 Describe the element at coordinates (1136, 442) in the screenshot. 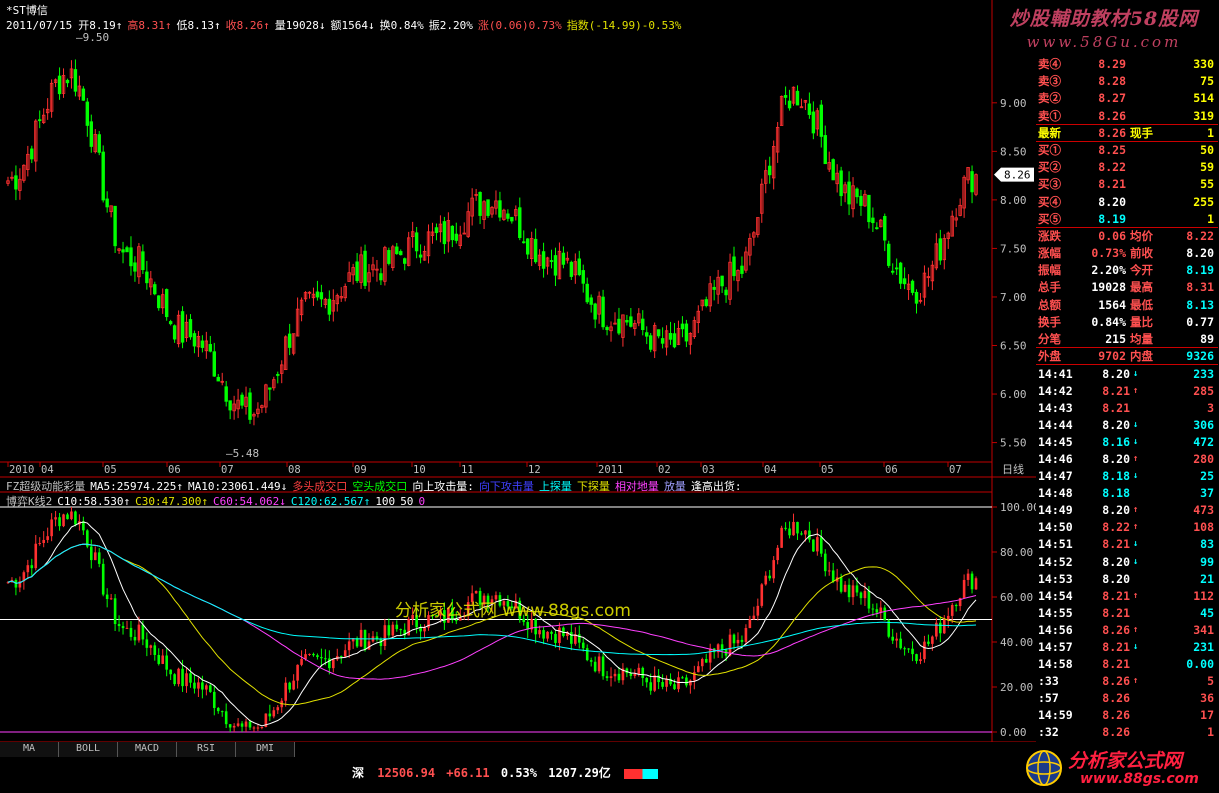

I see `tick-arrow: ↓` at that location.